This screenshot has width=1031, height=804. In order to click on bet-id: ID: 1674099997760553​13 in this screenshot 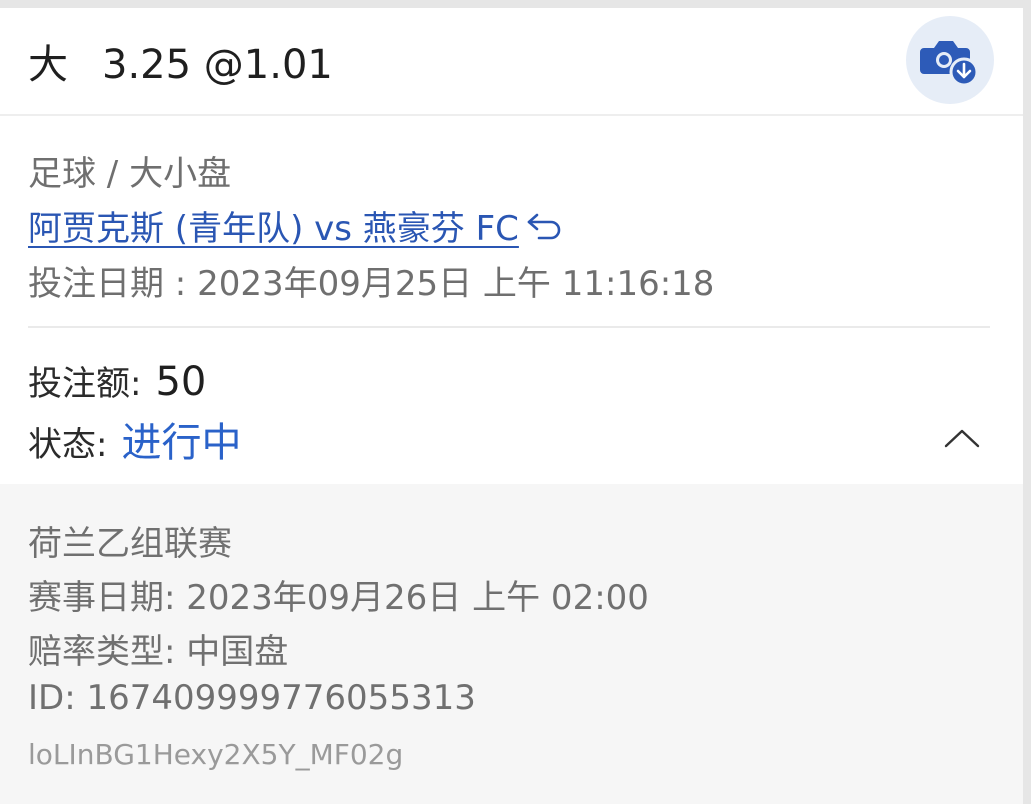, I will do `click(252, 698)`.